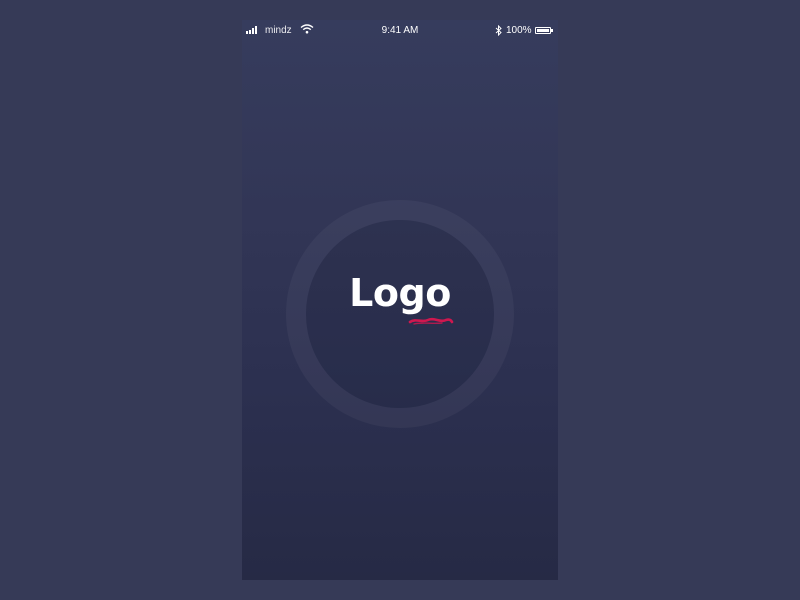  Describe the element at coordinates (519, 30) in the screenshot. I see `battery-percentage: 100%` at that location.